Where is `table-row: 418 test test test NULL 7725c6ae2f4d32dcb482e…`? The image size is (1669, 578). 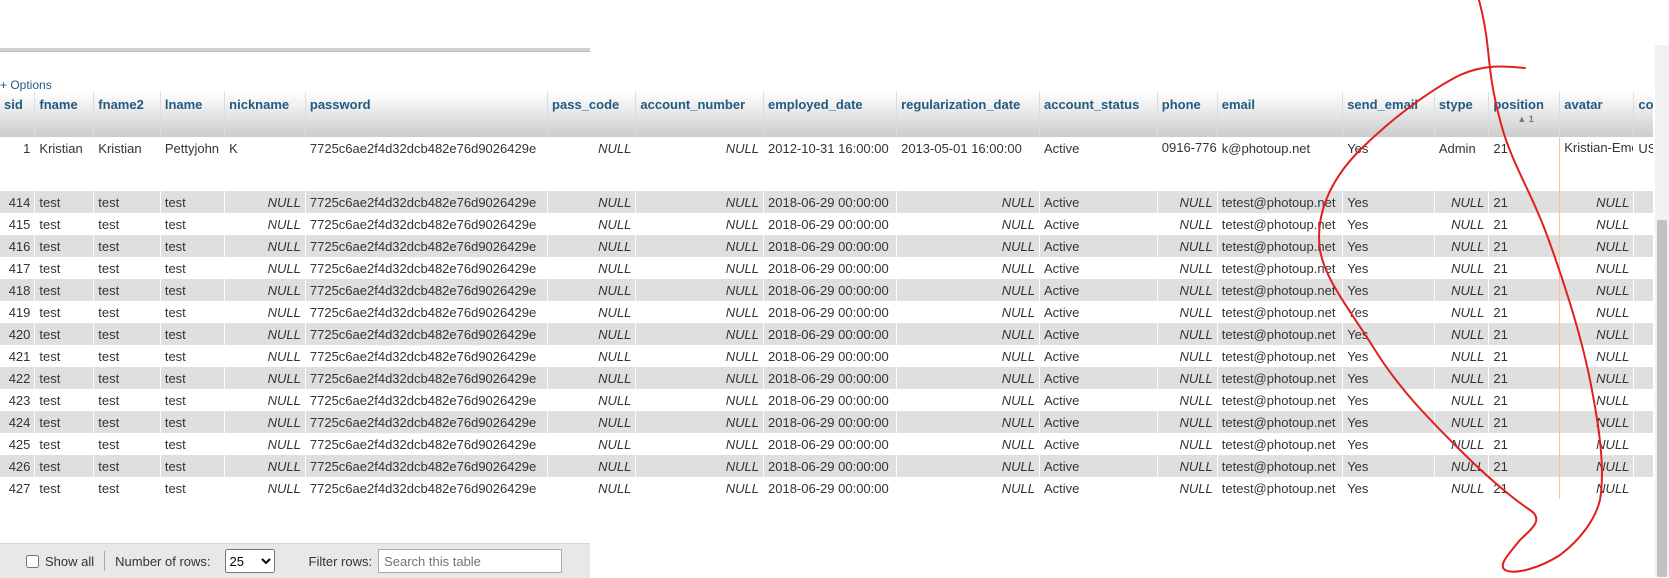
table-row: 418 test test test NULL 7725c6ae2f4d32dcb482e… is located at coordinates (826, 290).